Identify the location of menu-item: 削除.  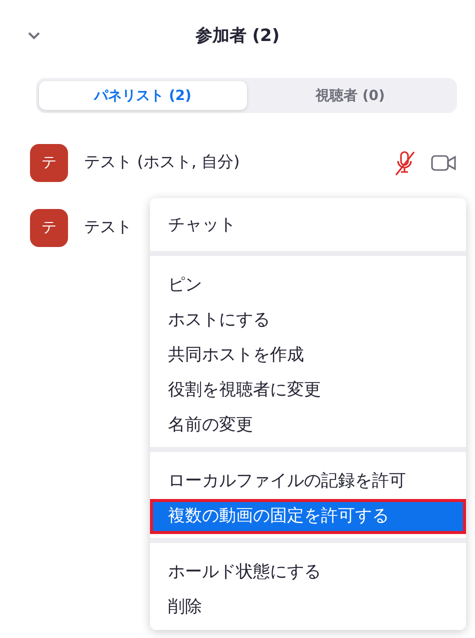
(308, 607).